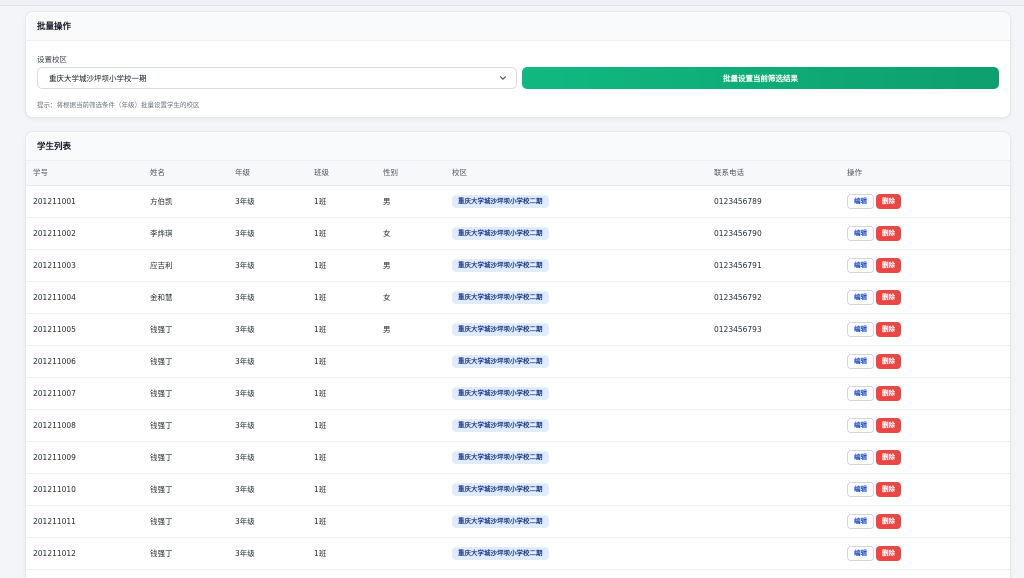  I want to click on student-name-cell: 金和慧, so click(161, 297).